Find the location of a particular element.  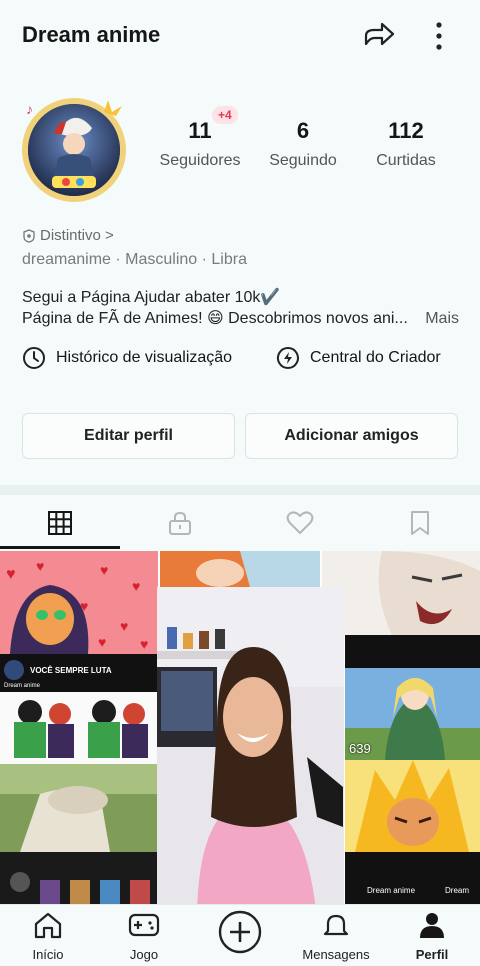

tab-liked is located at coordinates (300, 523).